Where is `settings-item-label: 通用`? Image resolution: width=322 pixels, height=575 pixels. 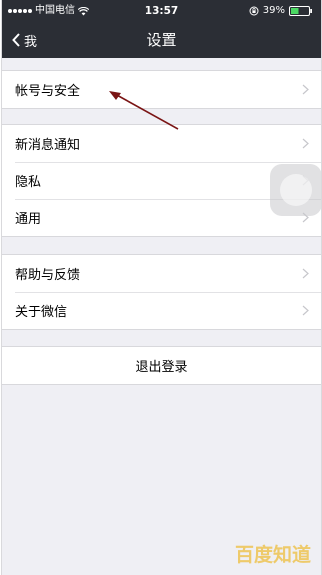 settings-item-label: 通用 is located at coordinates (28, 219).